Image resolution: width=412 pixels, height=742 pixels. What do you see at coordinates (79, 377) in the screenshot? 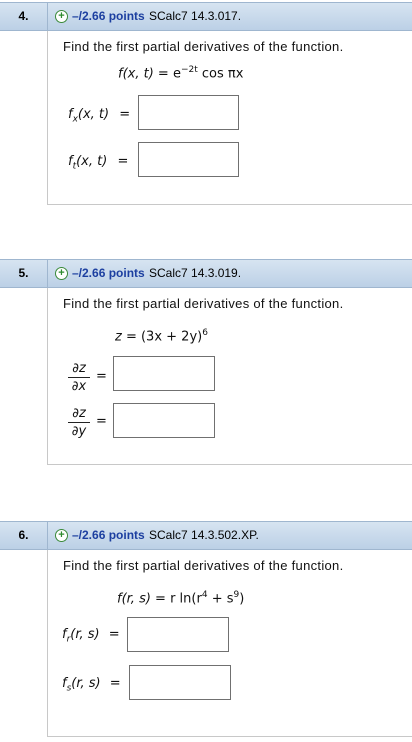
I see `partial-z-x-fraction: ∂z ∂x` at bounding box center [79, 377].